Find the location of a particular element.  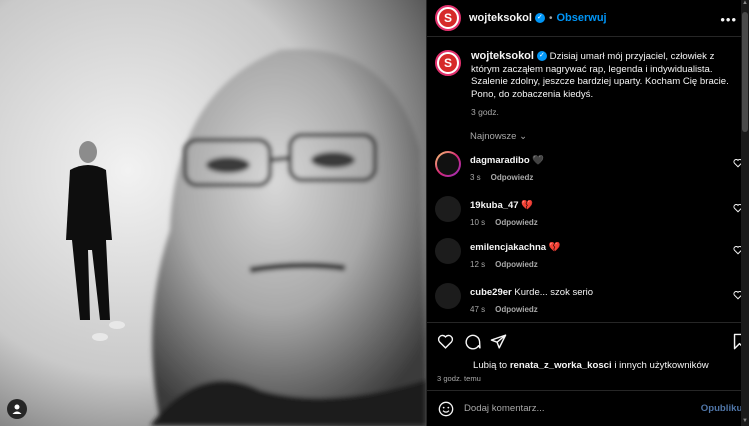

action-bar is located at coordinates (588, 341).